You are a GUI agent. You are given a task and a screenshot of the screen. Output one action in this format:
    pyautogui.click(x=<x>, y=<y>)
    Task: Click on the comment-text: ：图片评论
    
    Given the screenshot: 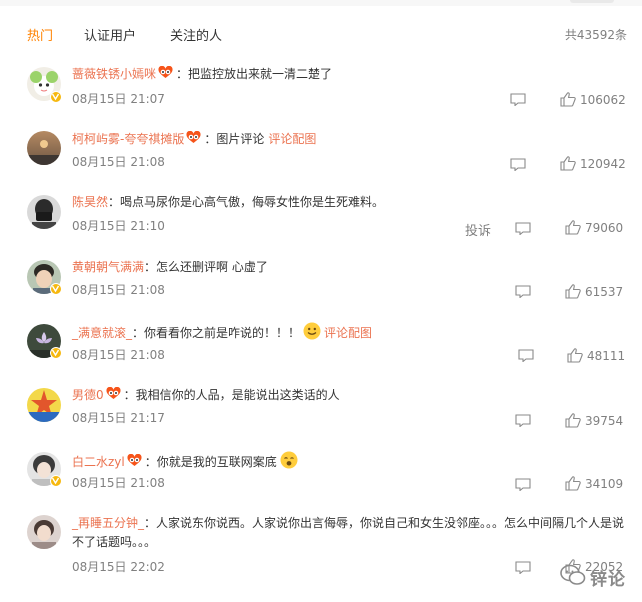 What is the action you would take?
    pyautogui.click(x=234, y=139)
    